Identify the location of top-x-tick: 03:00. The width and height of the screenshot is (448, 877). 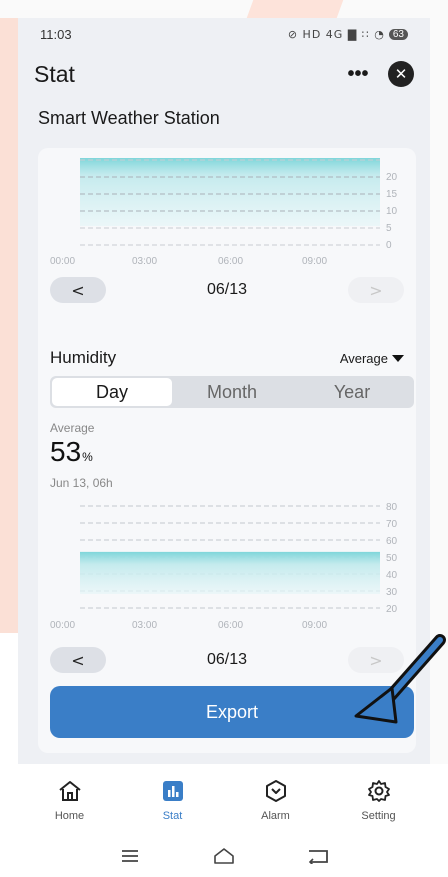
(144, 261).